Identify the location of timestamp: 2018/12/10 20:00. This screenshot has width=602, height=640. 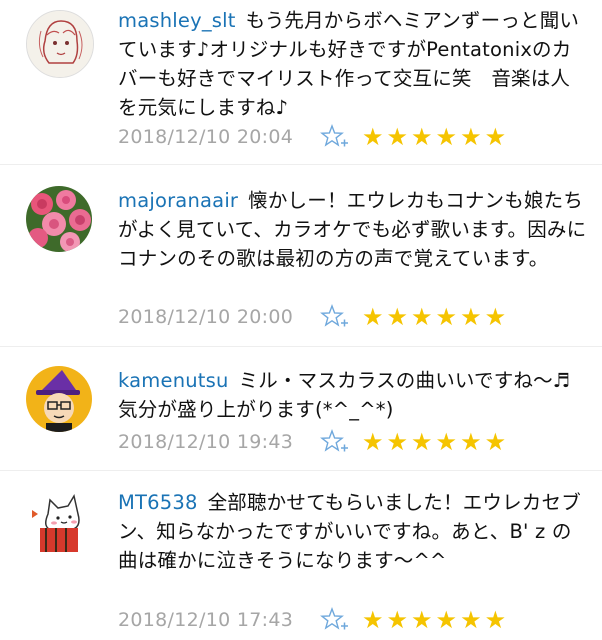
(206, 317).